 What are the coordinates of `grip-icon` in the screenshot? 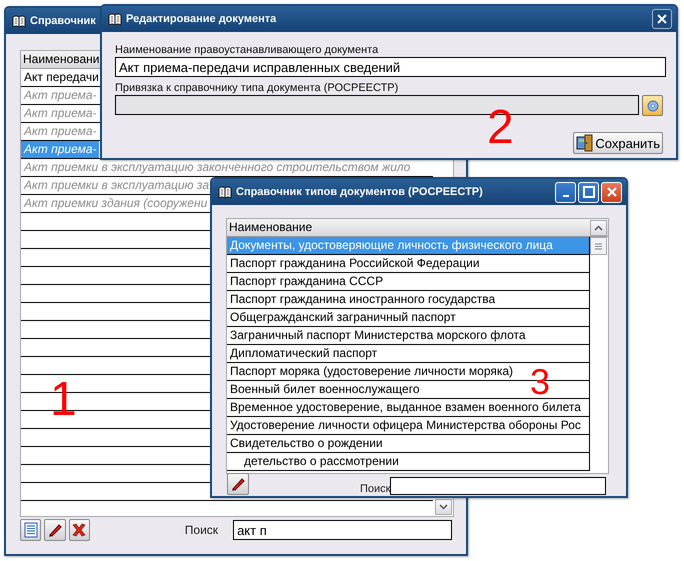 It's located at (598, 246).